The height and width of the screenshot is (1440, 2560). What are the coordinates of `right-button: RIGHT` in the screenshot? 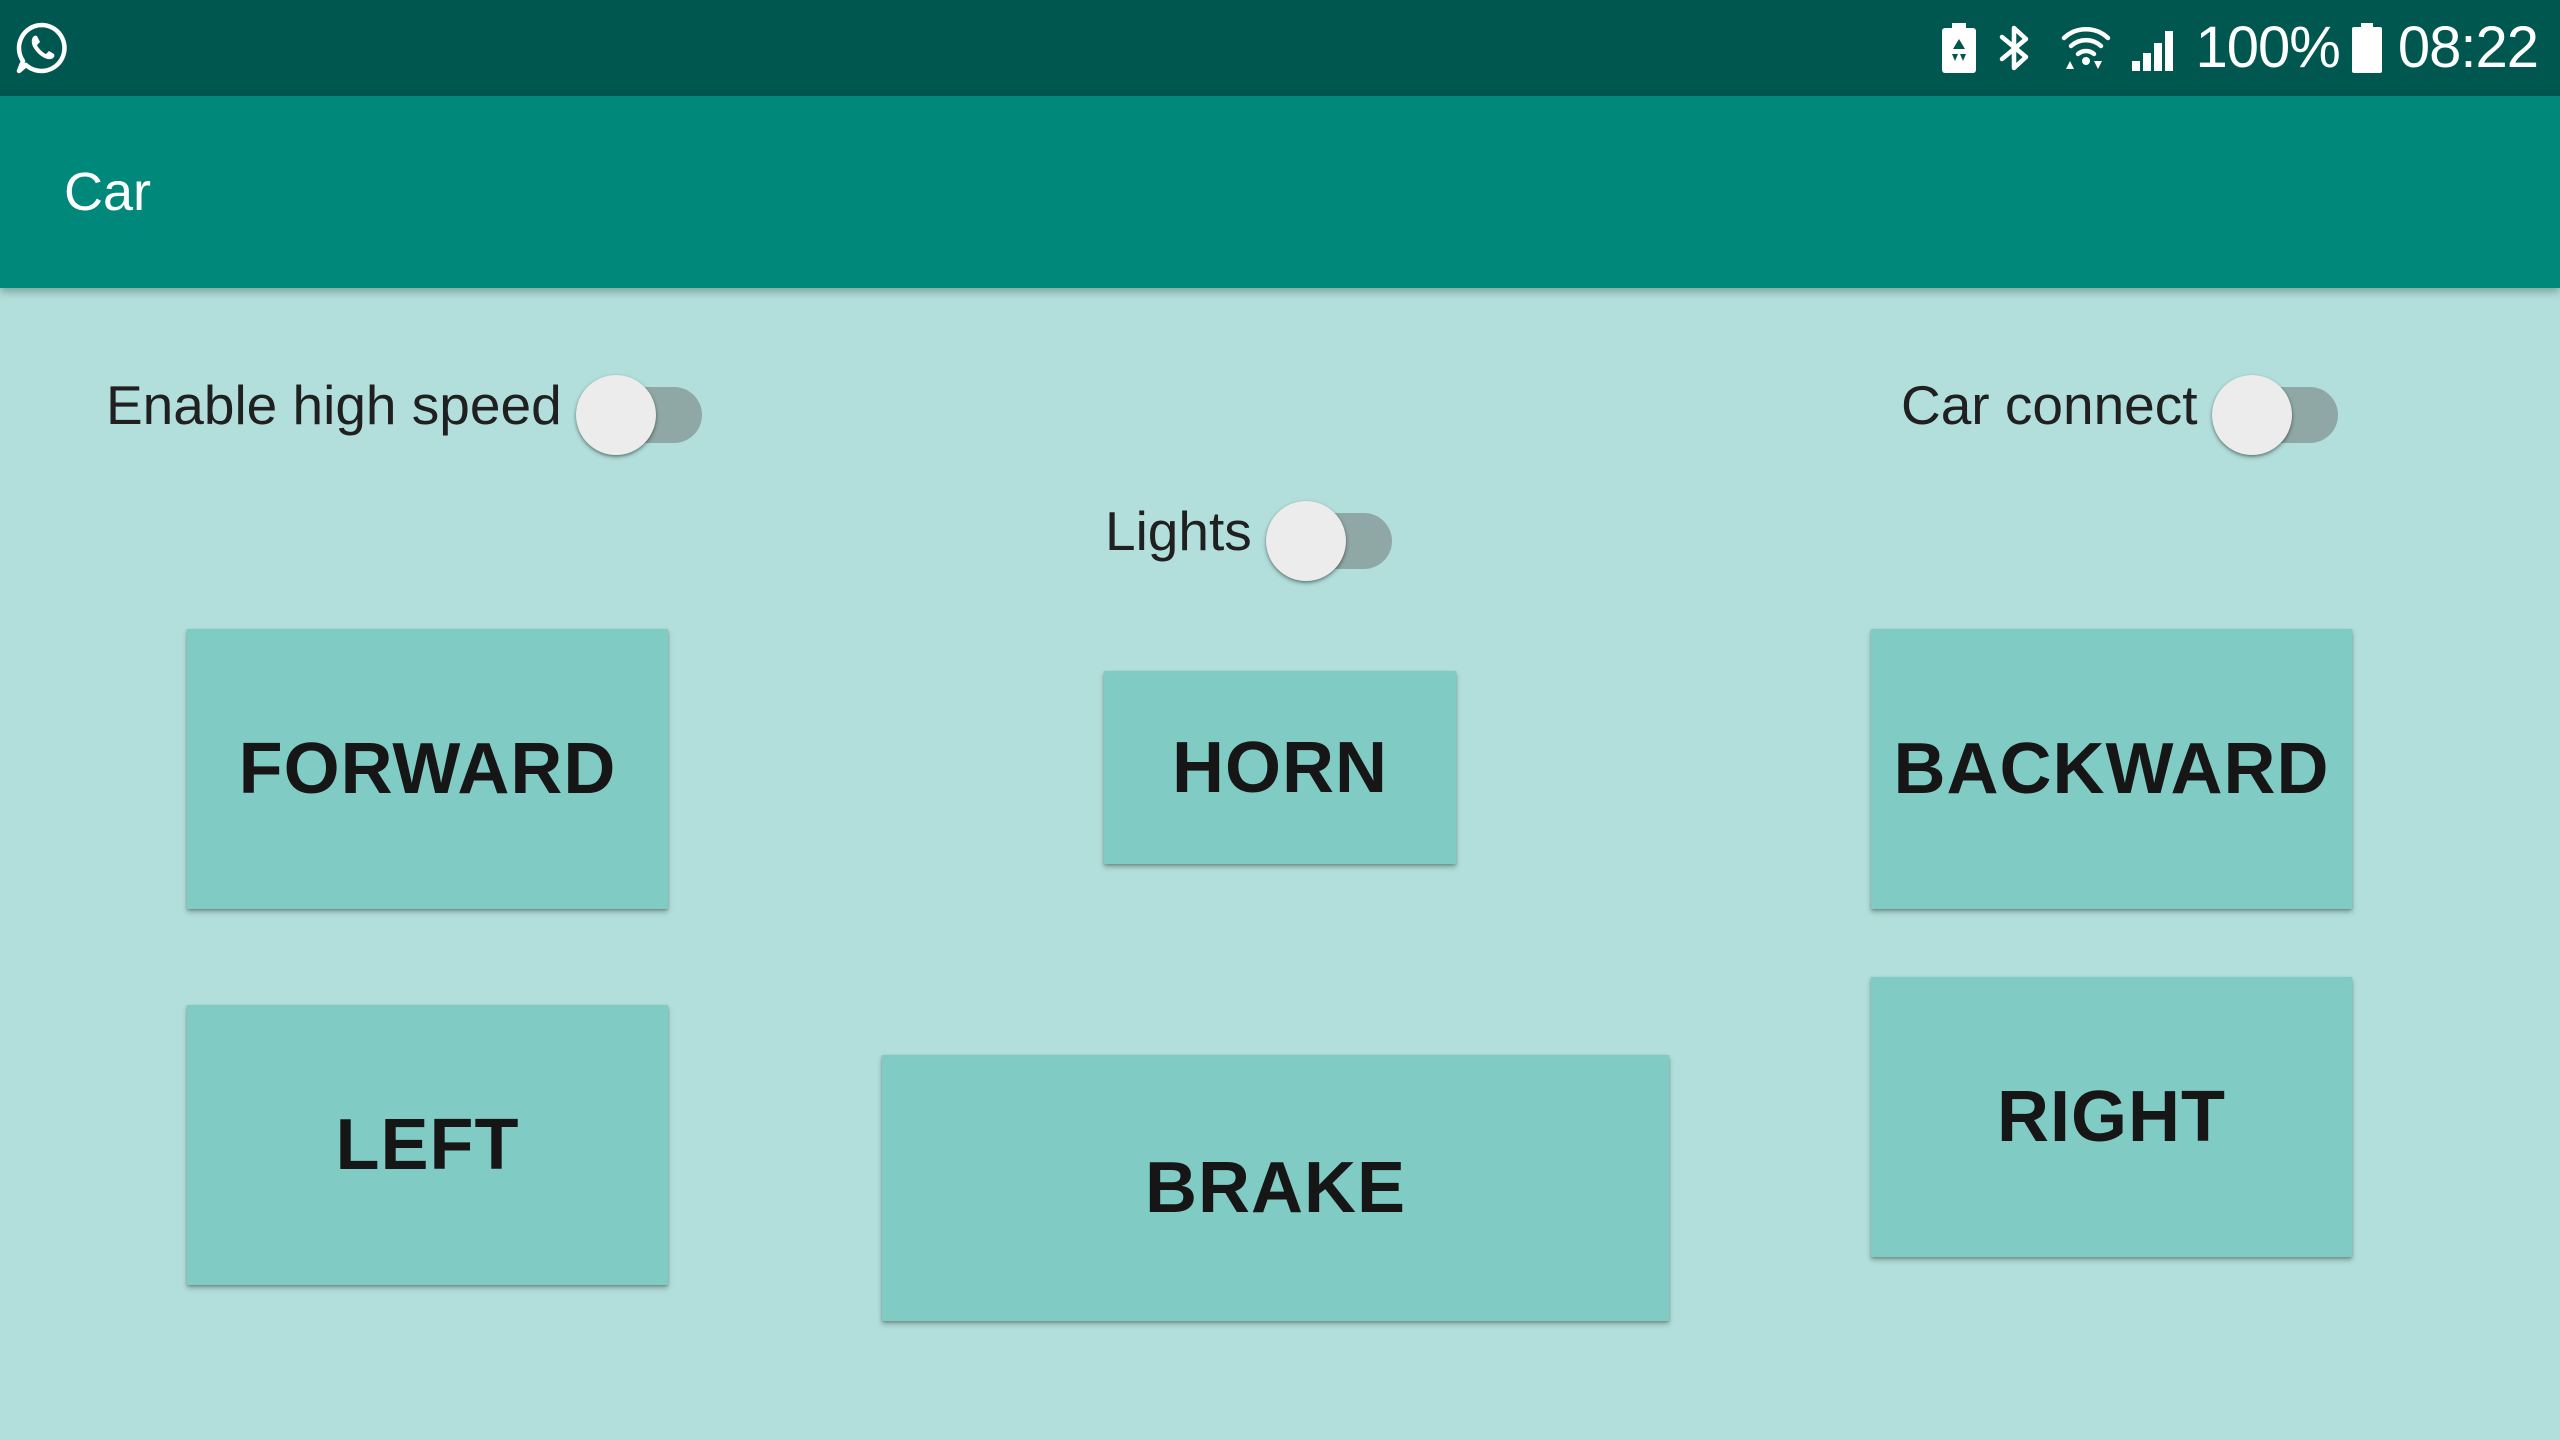 It's located at (2111, 1117).